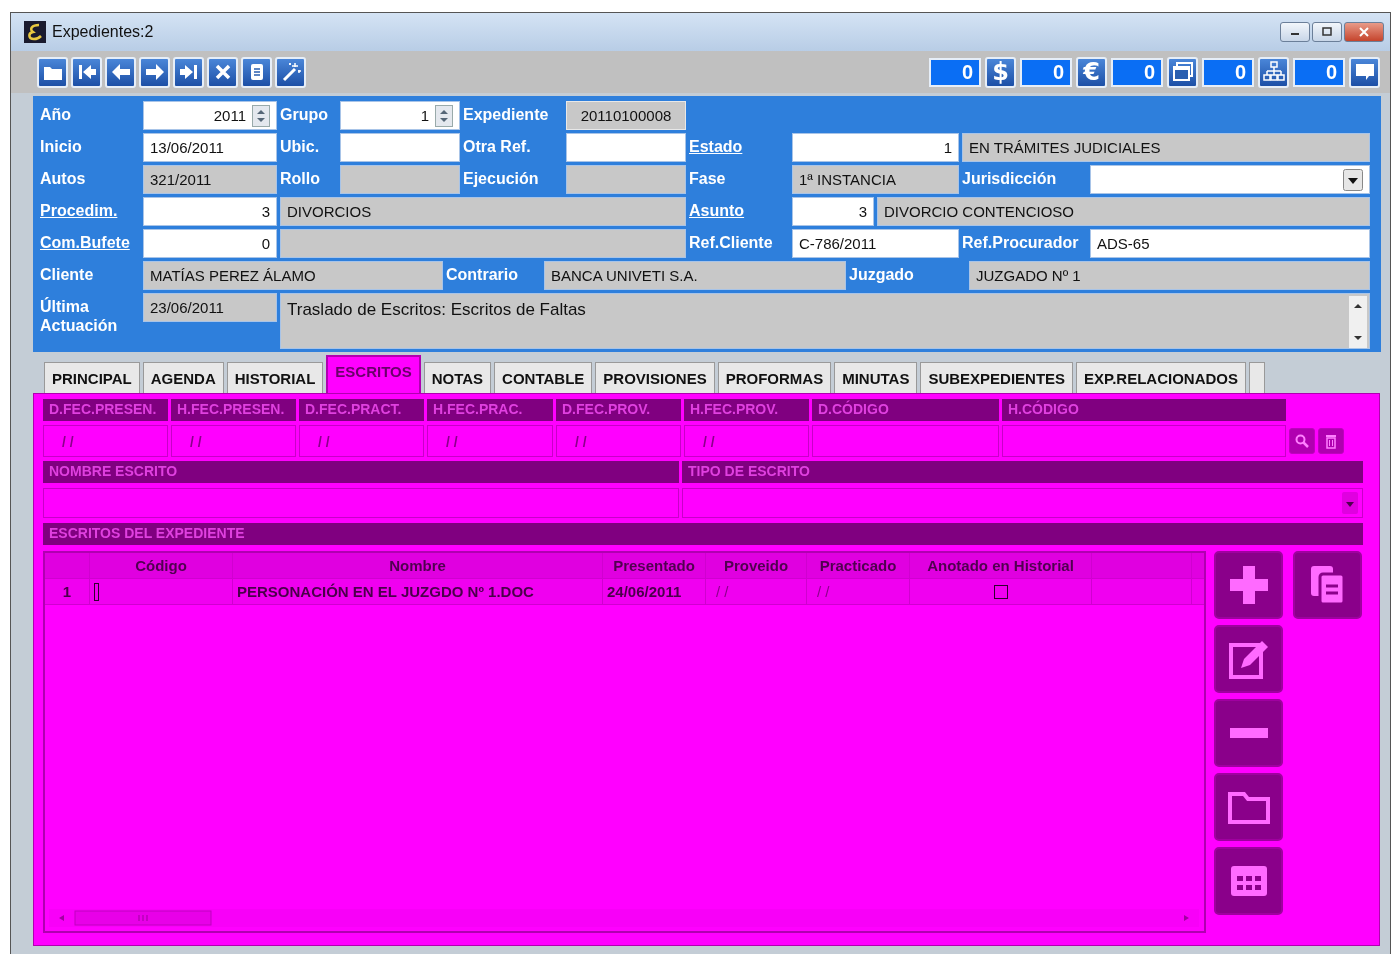 This screenshot has width=1393, height=957. Describe the element at coordinates (905, 410) in the screenshot. I see `column-heading: D.CÓDIGO` at that location.